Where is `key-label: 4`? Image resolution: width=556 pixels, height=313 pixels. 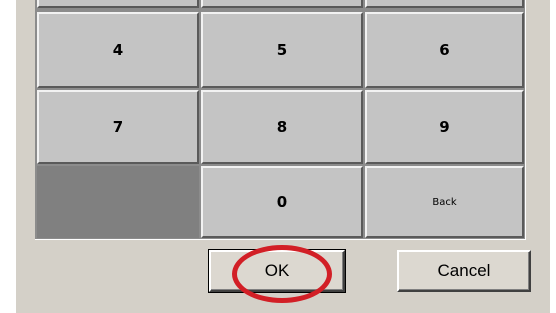
key-label: 4 is located at coordinates (118, 50).